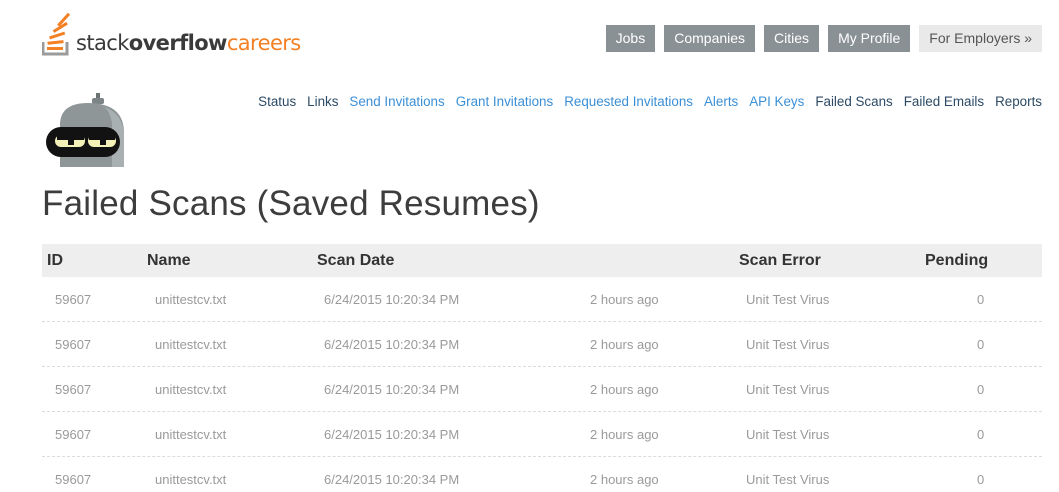 The image size is (1059, 492). I want to click on logo-wordmark: stackoverflowcareers, so click(188, 43).